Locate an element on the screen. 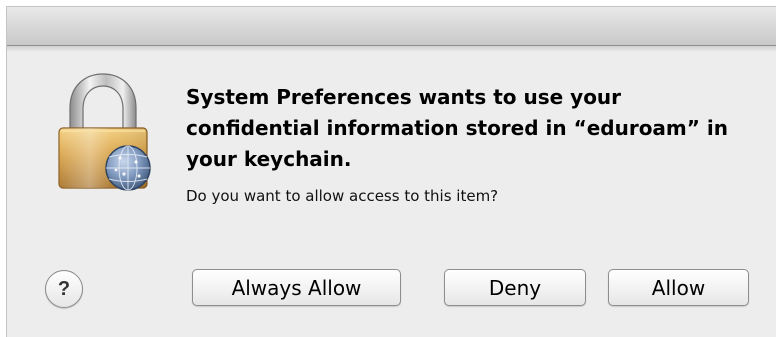 This screenshot has width=776, height=337. always-allow-button: Always Allow is located at coordinates (296, 287).